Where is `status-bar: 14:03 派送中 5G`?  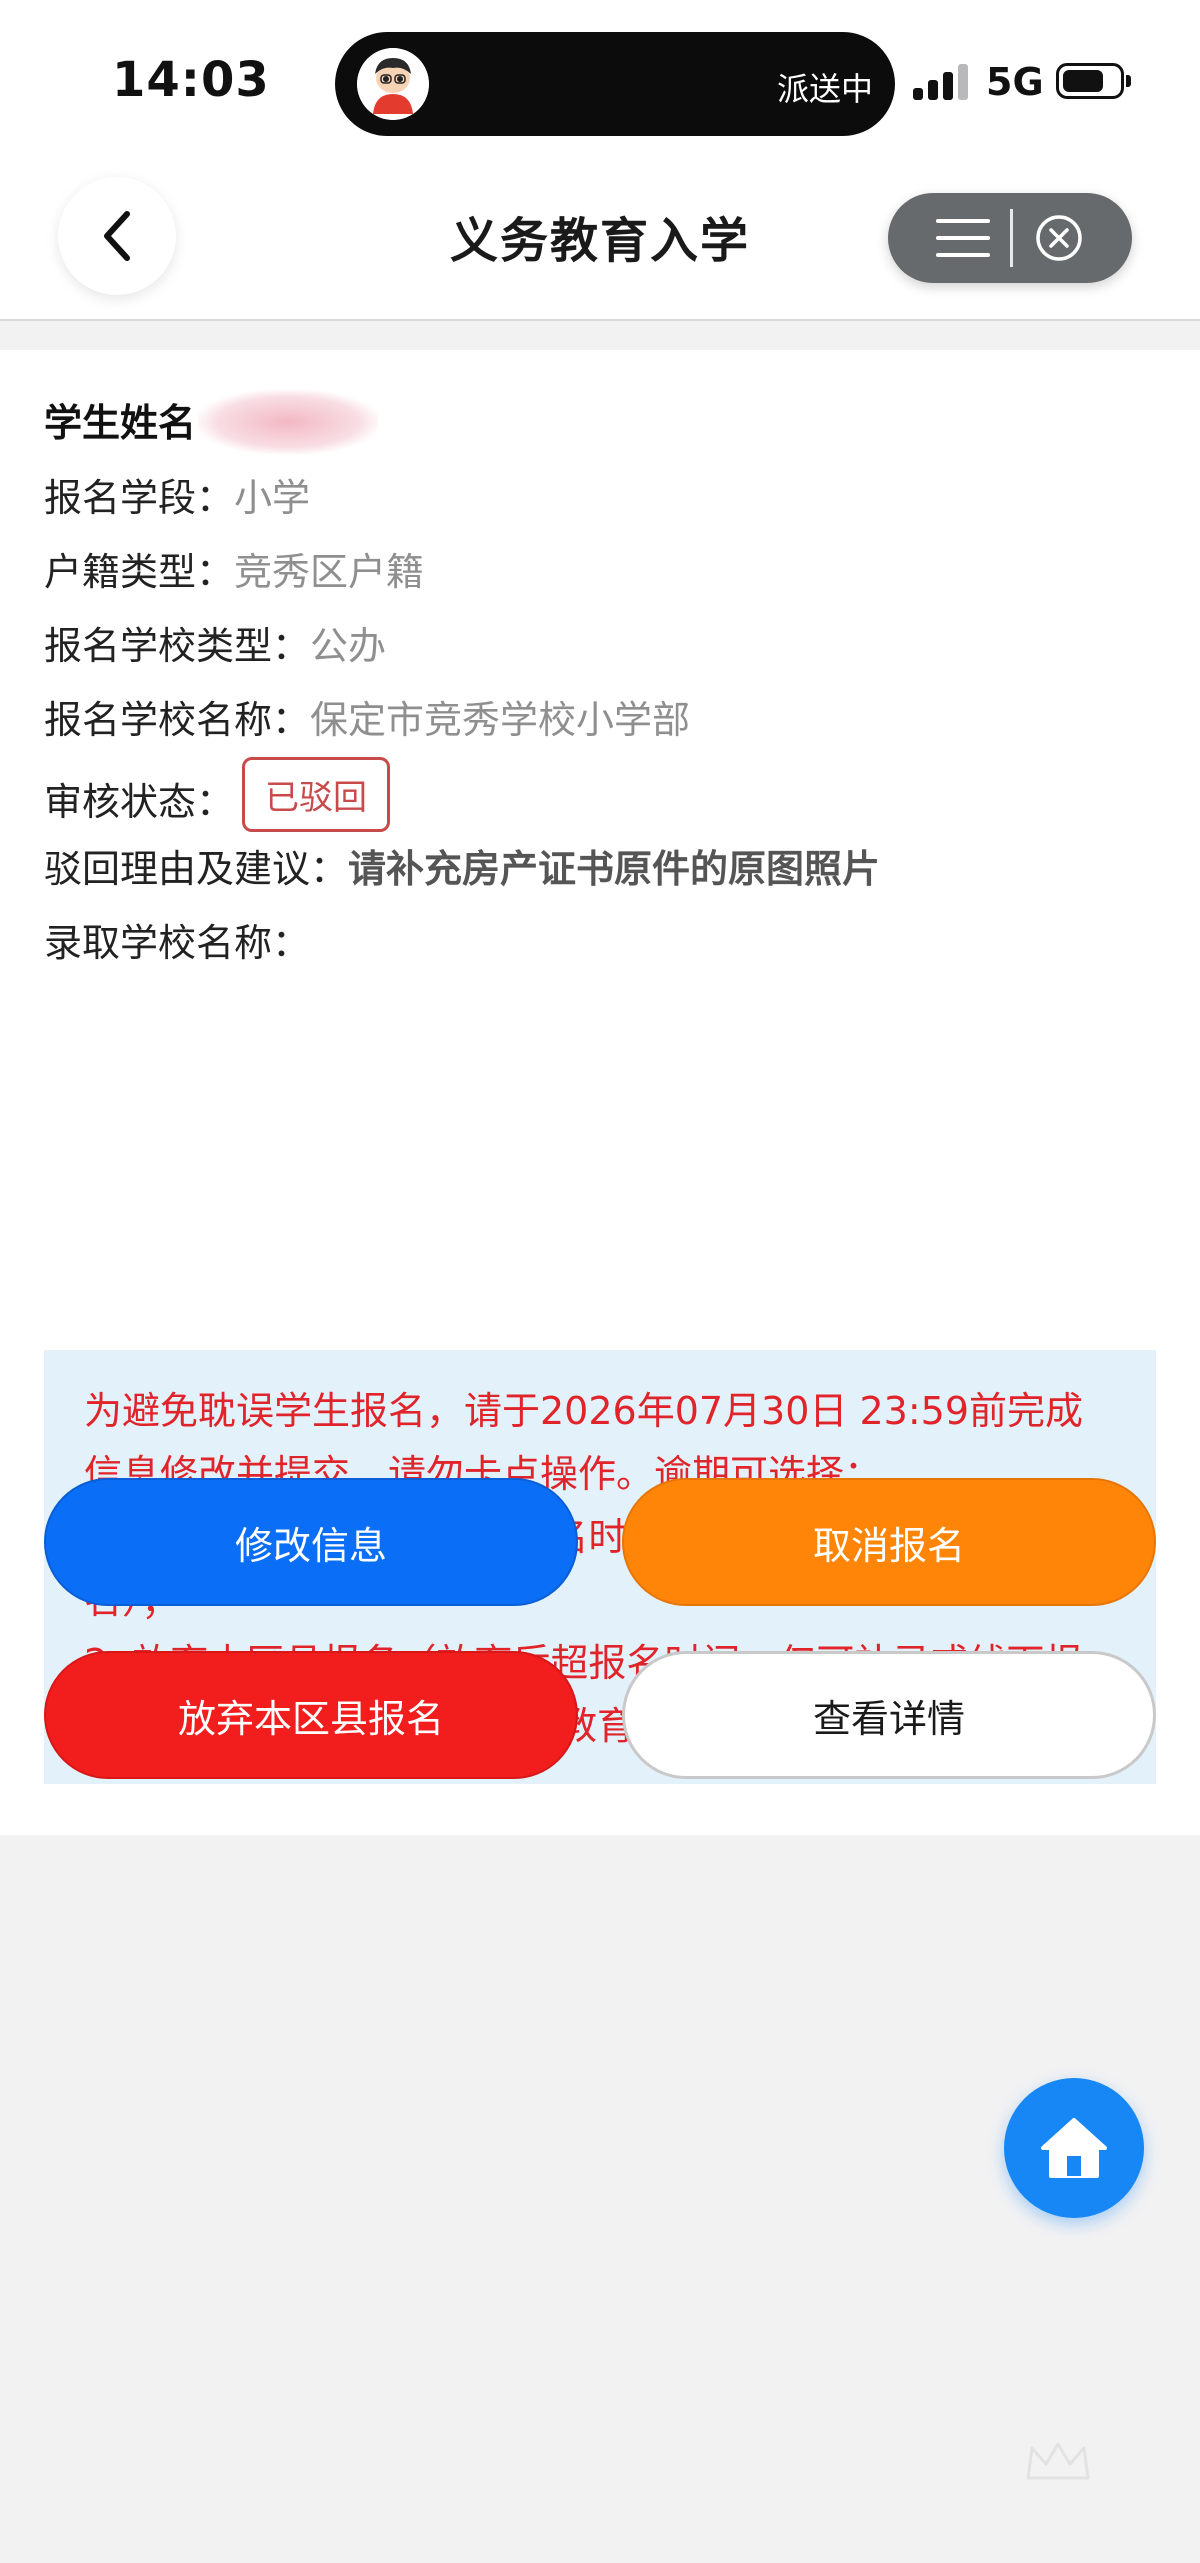 status-bar: 14:03 派送中 5G is located at coordinates (600, 82).